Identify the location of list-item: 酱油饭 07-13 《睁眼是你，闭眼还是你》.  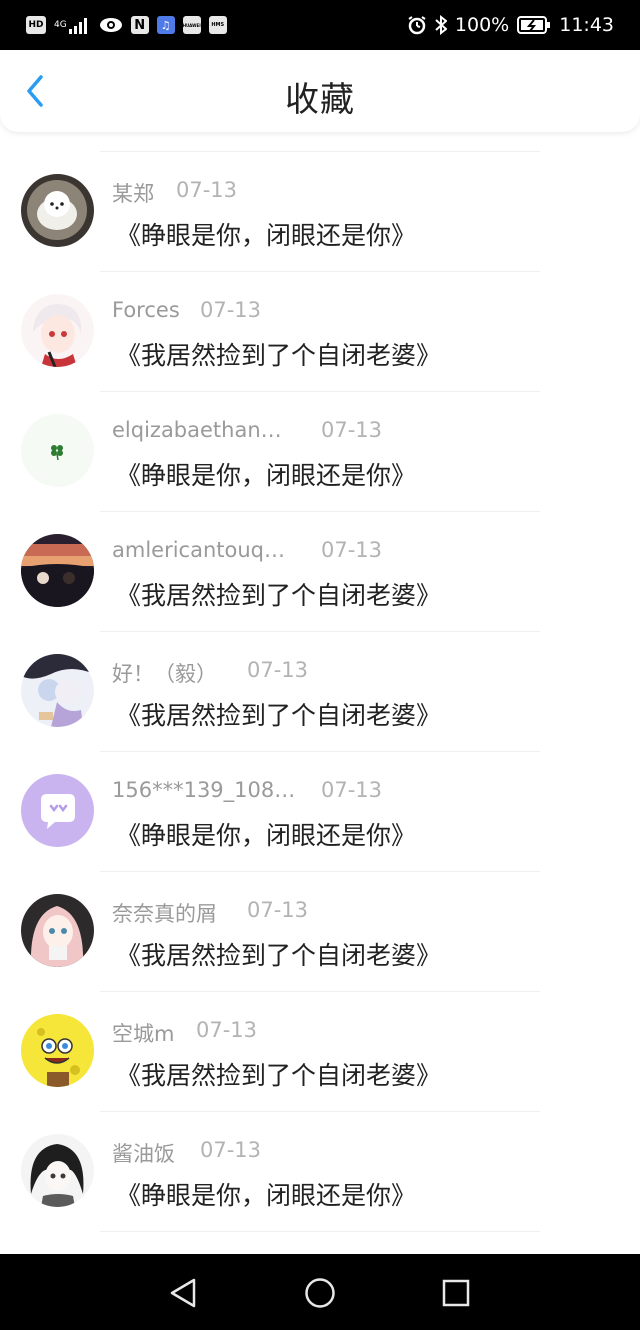
(320, 1162).